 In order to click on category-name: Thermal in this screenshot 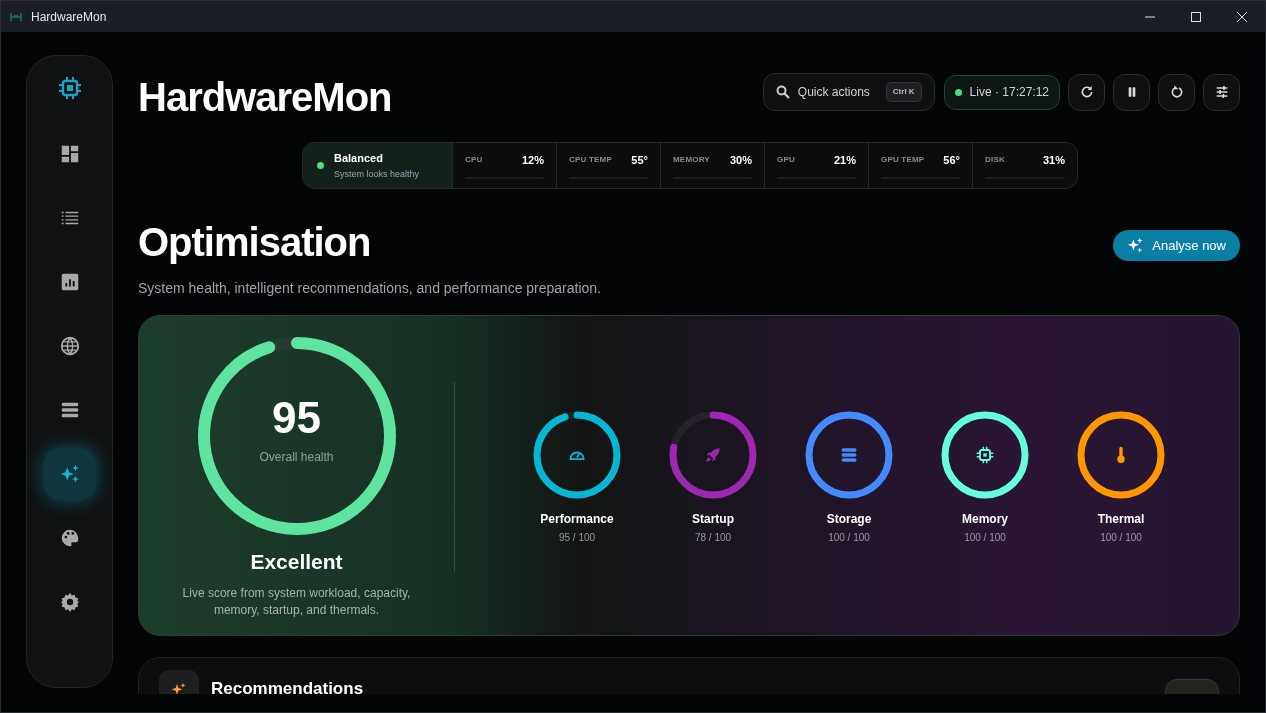, I will do `click(1121, 519)`.